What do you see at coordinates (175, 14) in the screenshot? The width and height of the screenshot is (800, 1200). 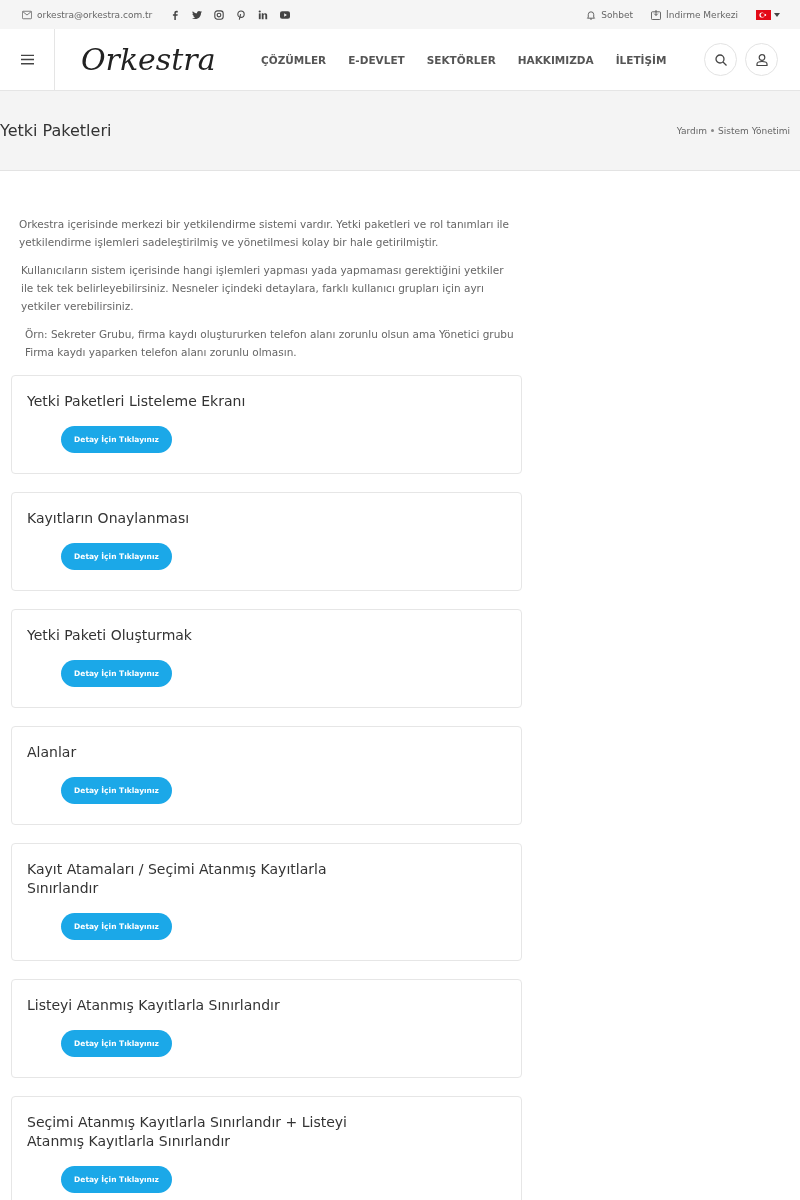 I see `facebook-icon` at bounding box center [175, 14].